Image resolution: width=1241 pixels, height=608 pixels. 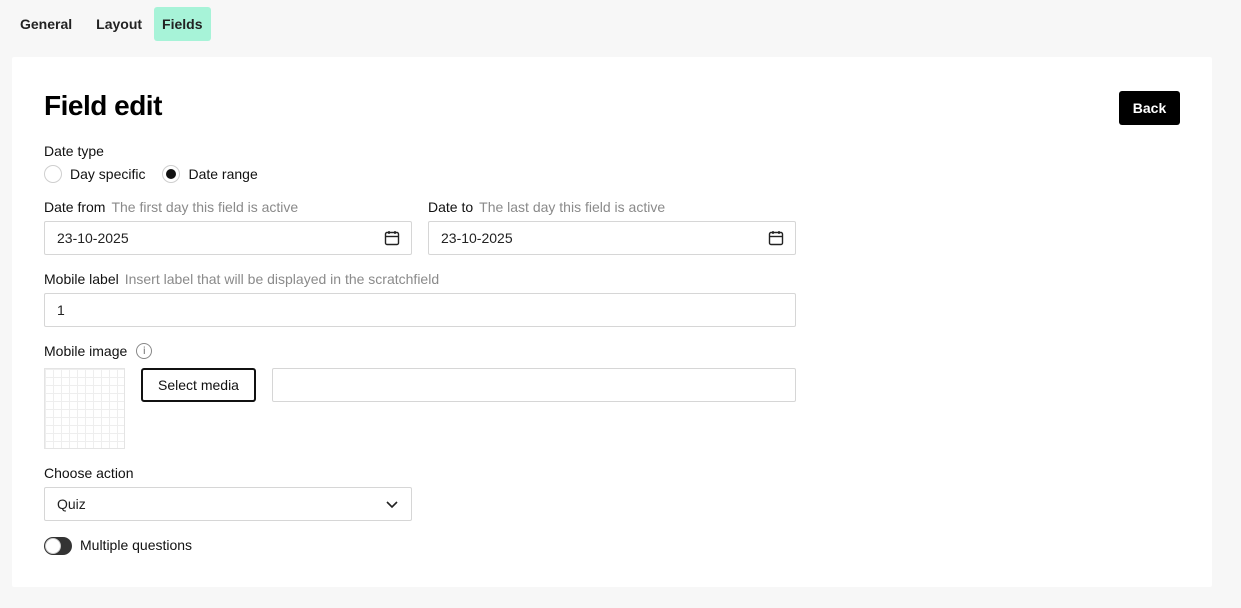 What do you see at coordinates (572, 207) in the screenshot?
I see `date-to-hint: The last day this field is active` at bounding box center [572, 207].